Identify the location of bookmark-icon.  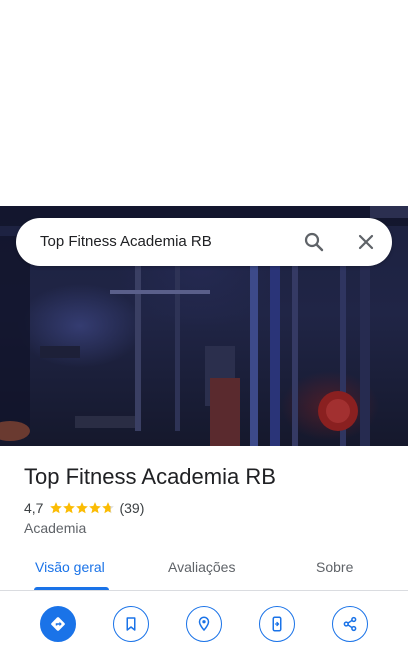
(131, 624).